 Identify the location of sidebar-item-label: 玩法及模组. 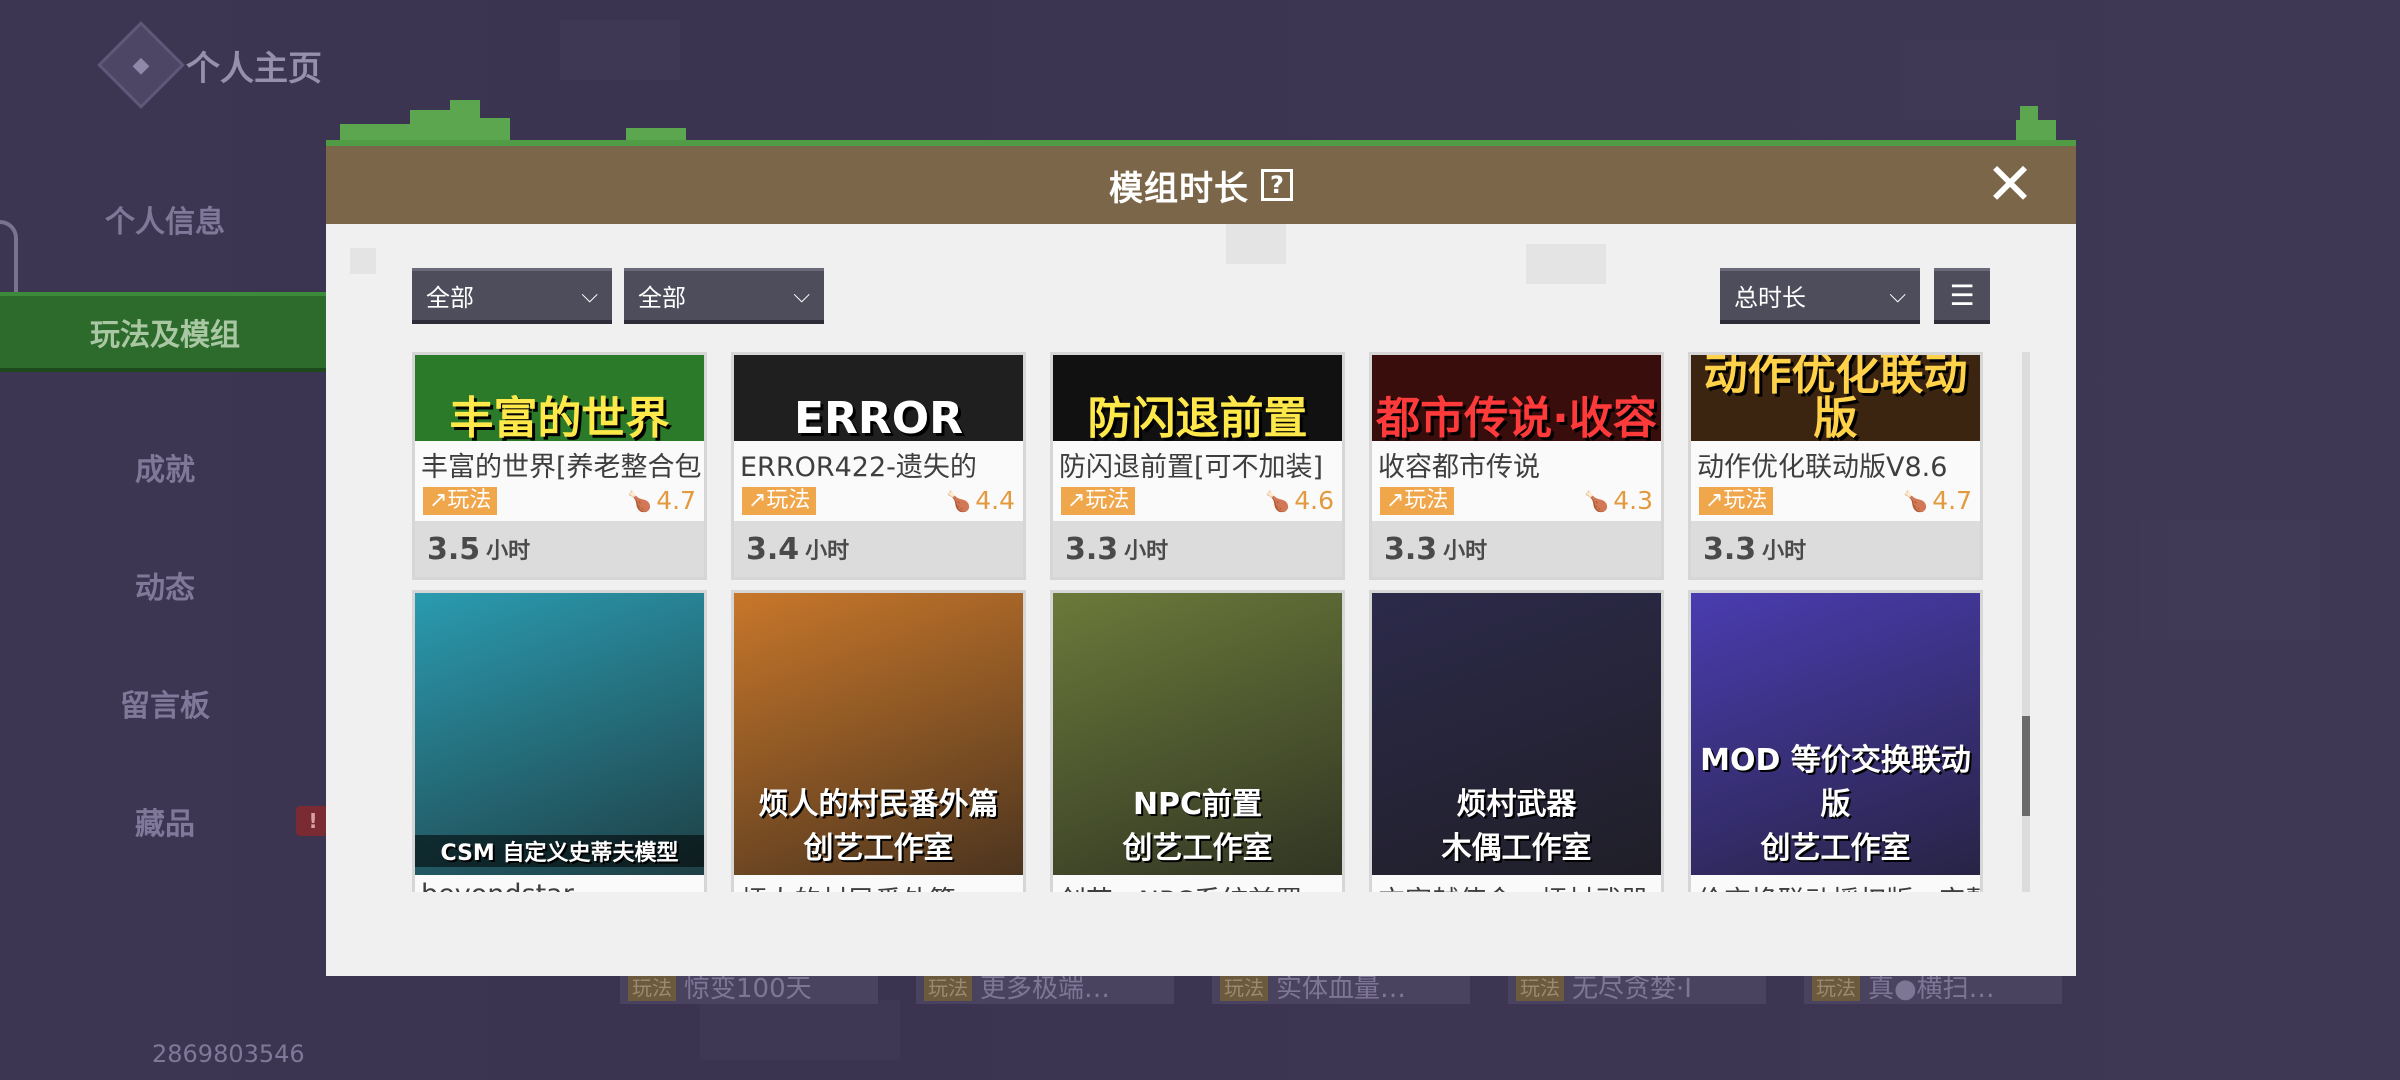
(165, 335).